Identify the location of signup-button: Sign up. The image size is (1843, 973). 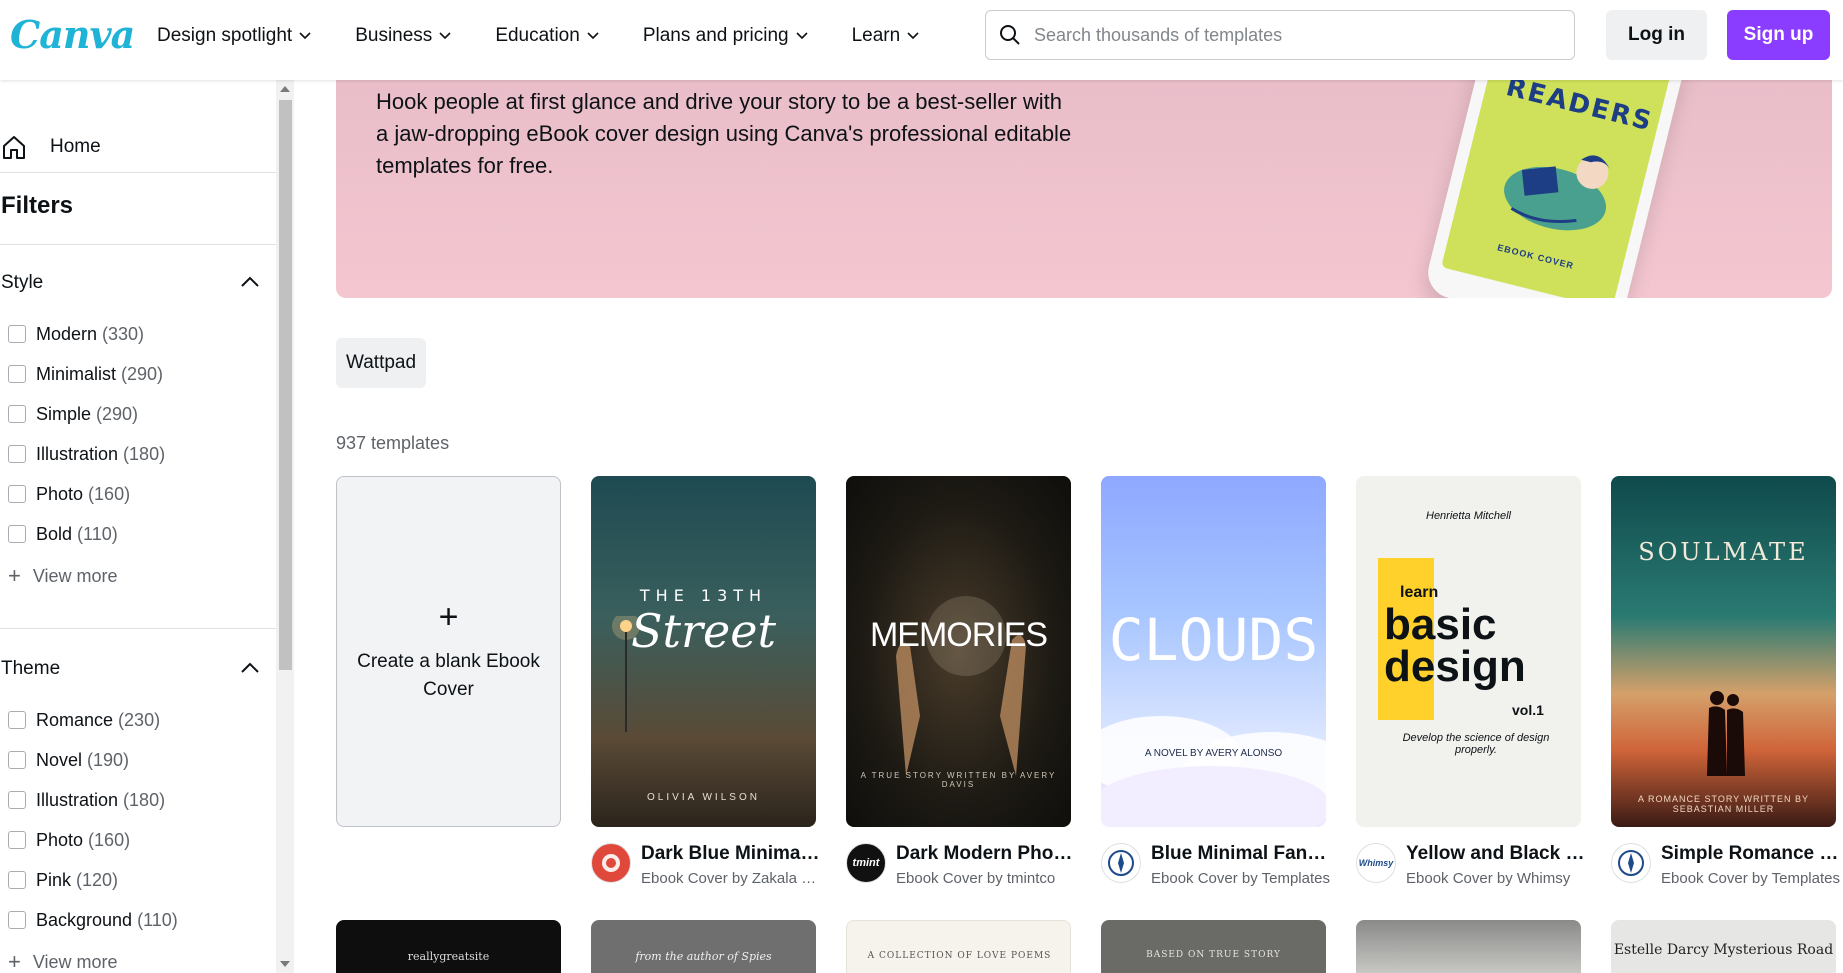
(1778, 35).